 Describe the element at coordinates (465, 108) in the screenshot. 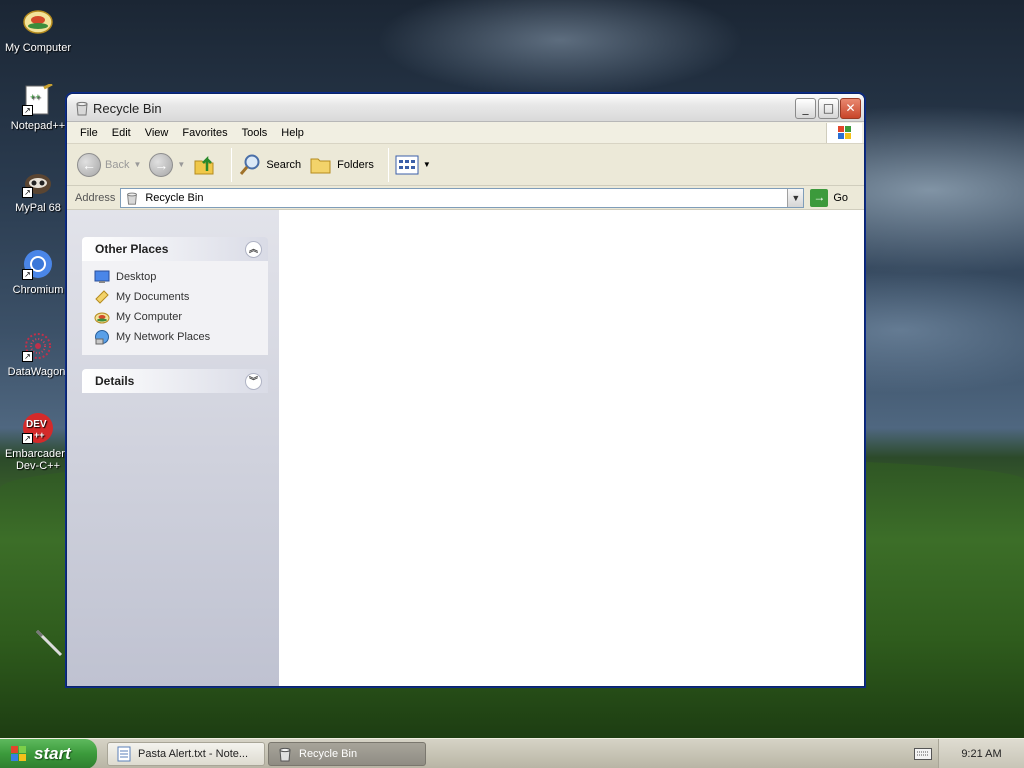

I see `title-bar: Recycle Bin _ □ ✕` at that location.